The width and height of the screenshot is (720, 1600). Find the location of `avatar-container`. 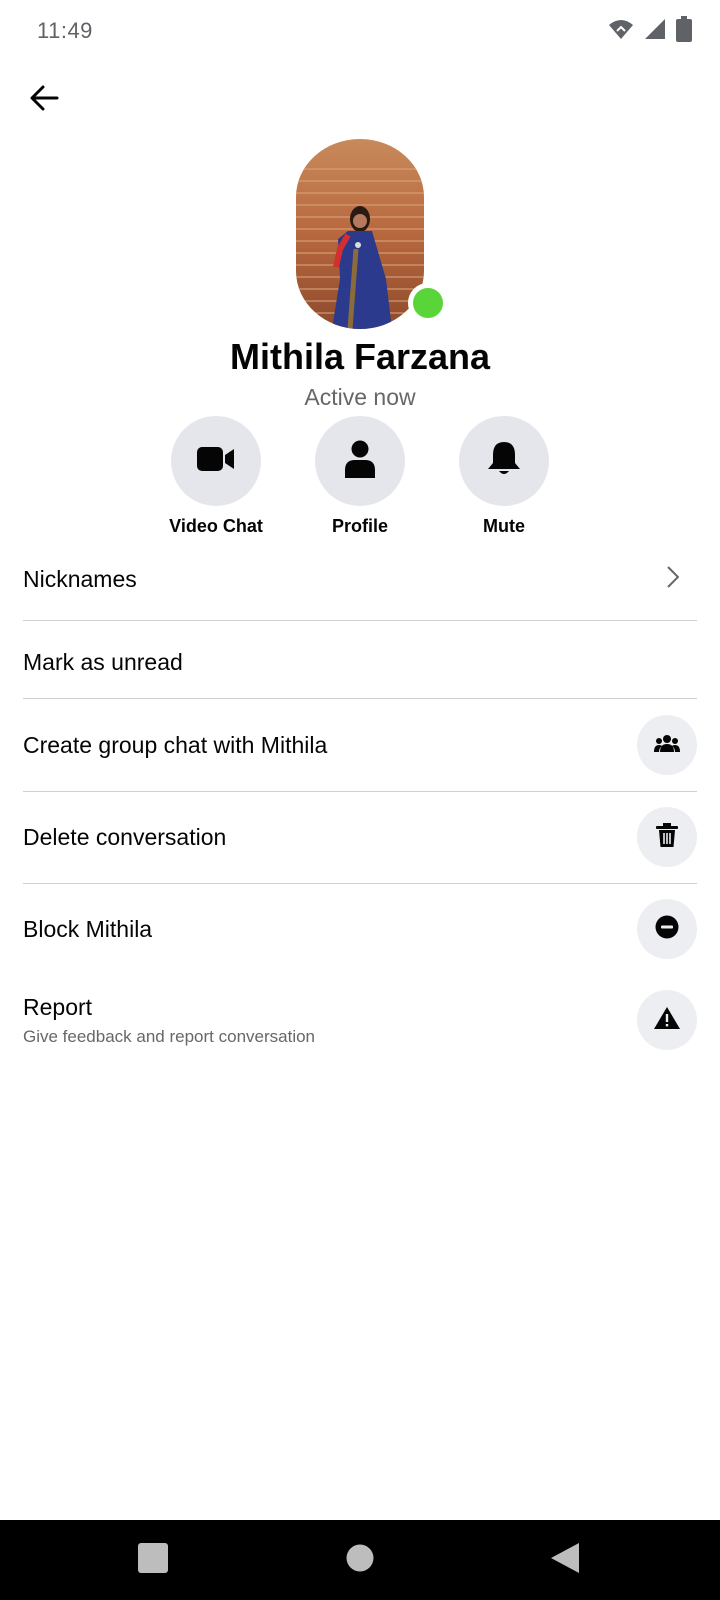

avatar-container is located at coordinates (372, 234).